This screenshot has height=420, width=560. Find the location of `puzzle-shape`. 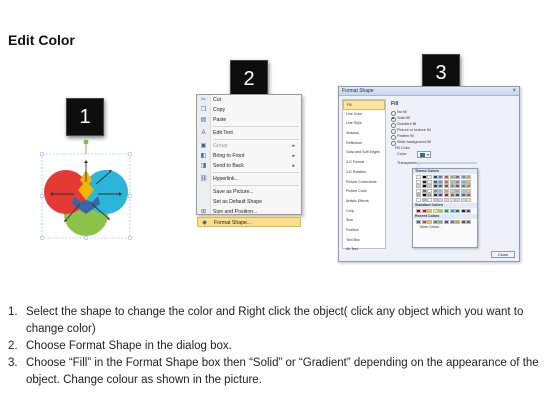

puzzle-shape is located at coordinates (86, 190).